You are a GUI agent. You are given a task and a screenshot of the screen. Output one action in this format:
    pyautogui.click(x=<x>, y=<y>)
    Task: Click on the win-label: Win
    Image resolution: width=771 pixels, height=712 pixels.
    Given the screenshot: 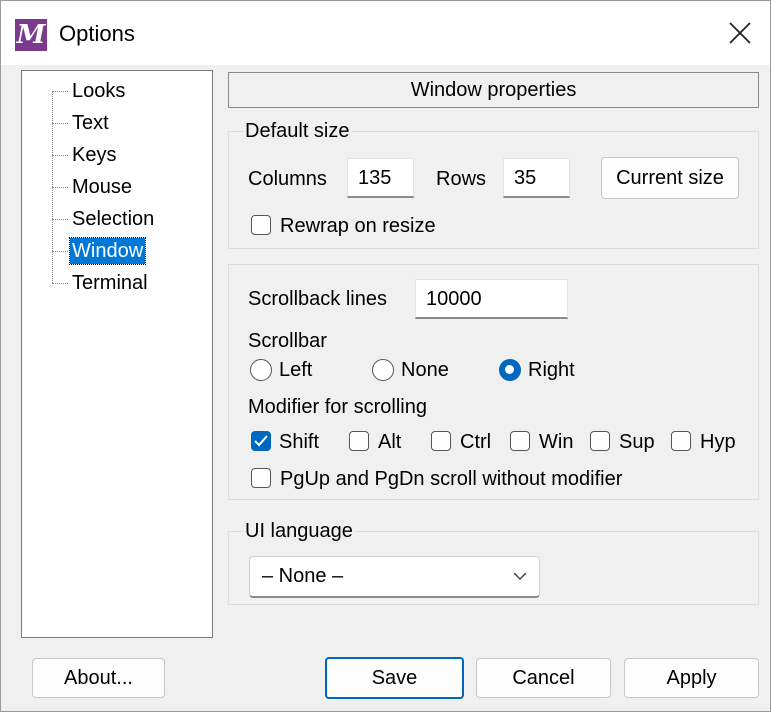 What is the action you would take?
    pyautogui.click(x=556, y=442)
    